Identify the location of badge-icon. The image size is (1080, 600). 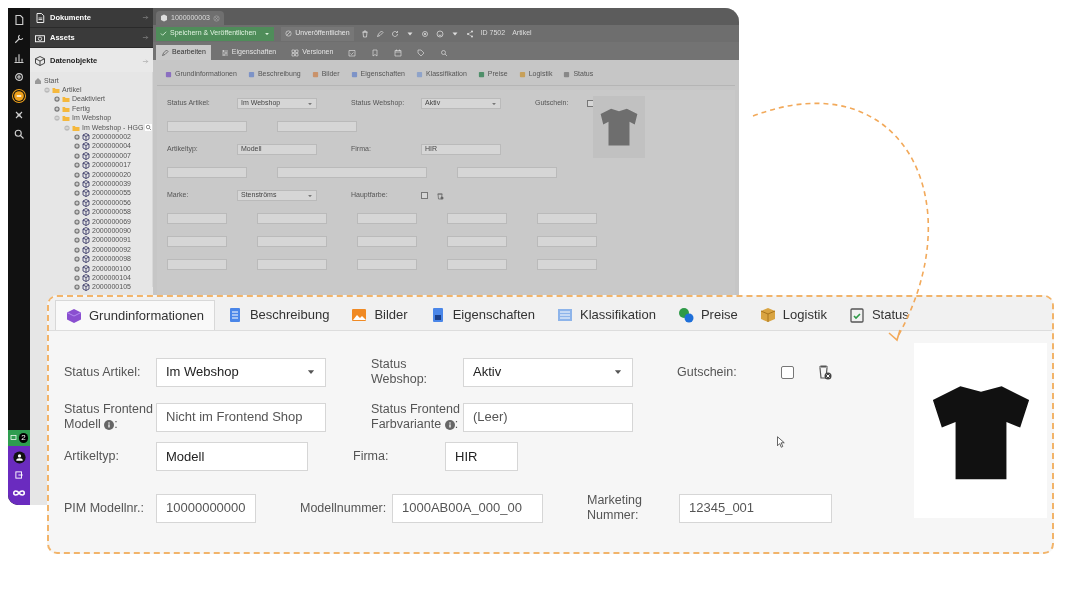
(19, 96).